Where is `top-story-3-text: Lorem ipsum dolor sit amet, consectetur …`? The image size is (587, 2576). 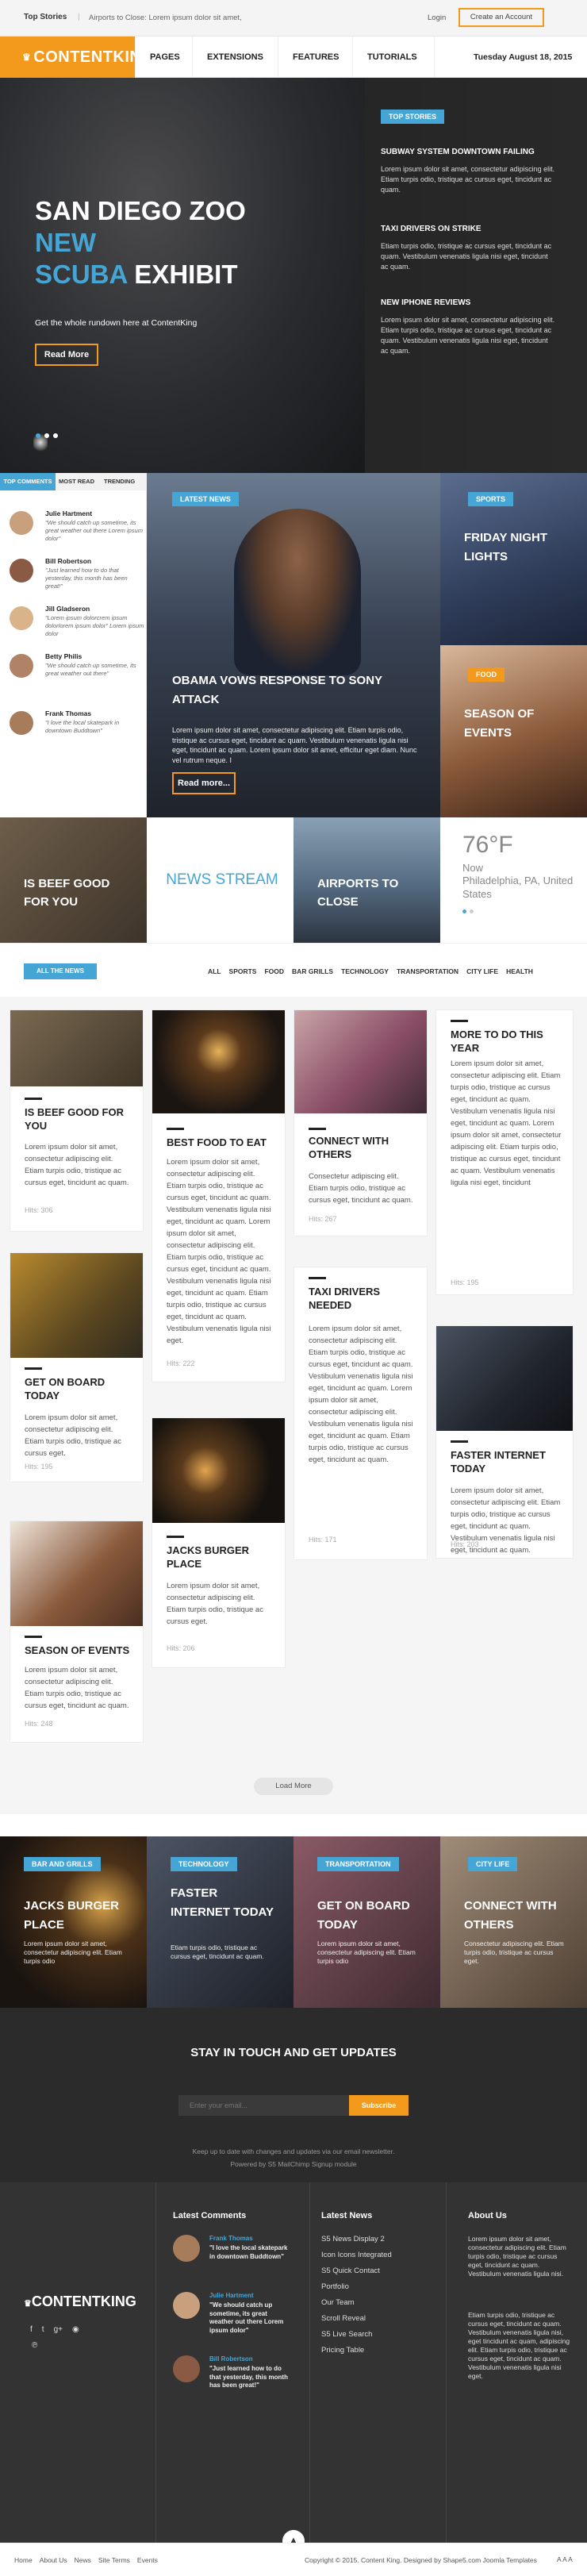 top-story-3-text: Lorem ipsum dolor sit amet, consectetur … is located at coordinates (468, 335).